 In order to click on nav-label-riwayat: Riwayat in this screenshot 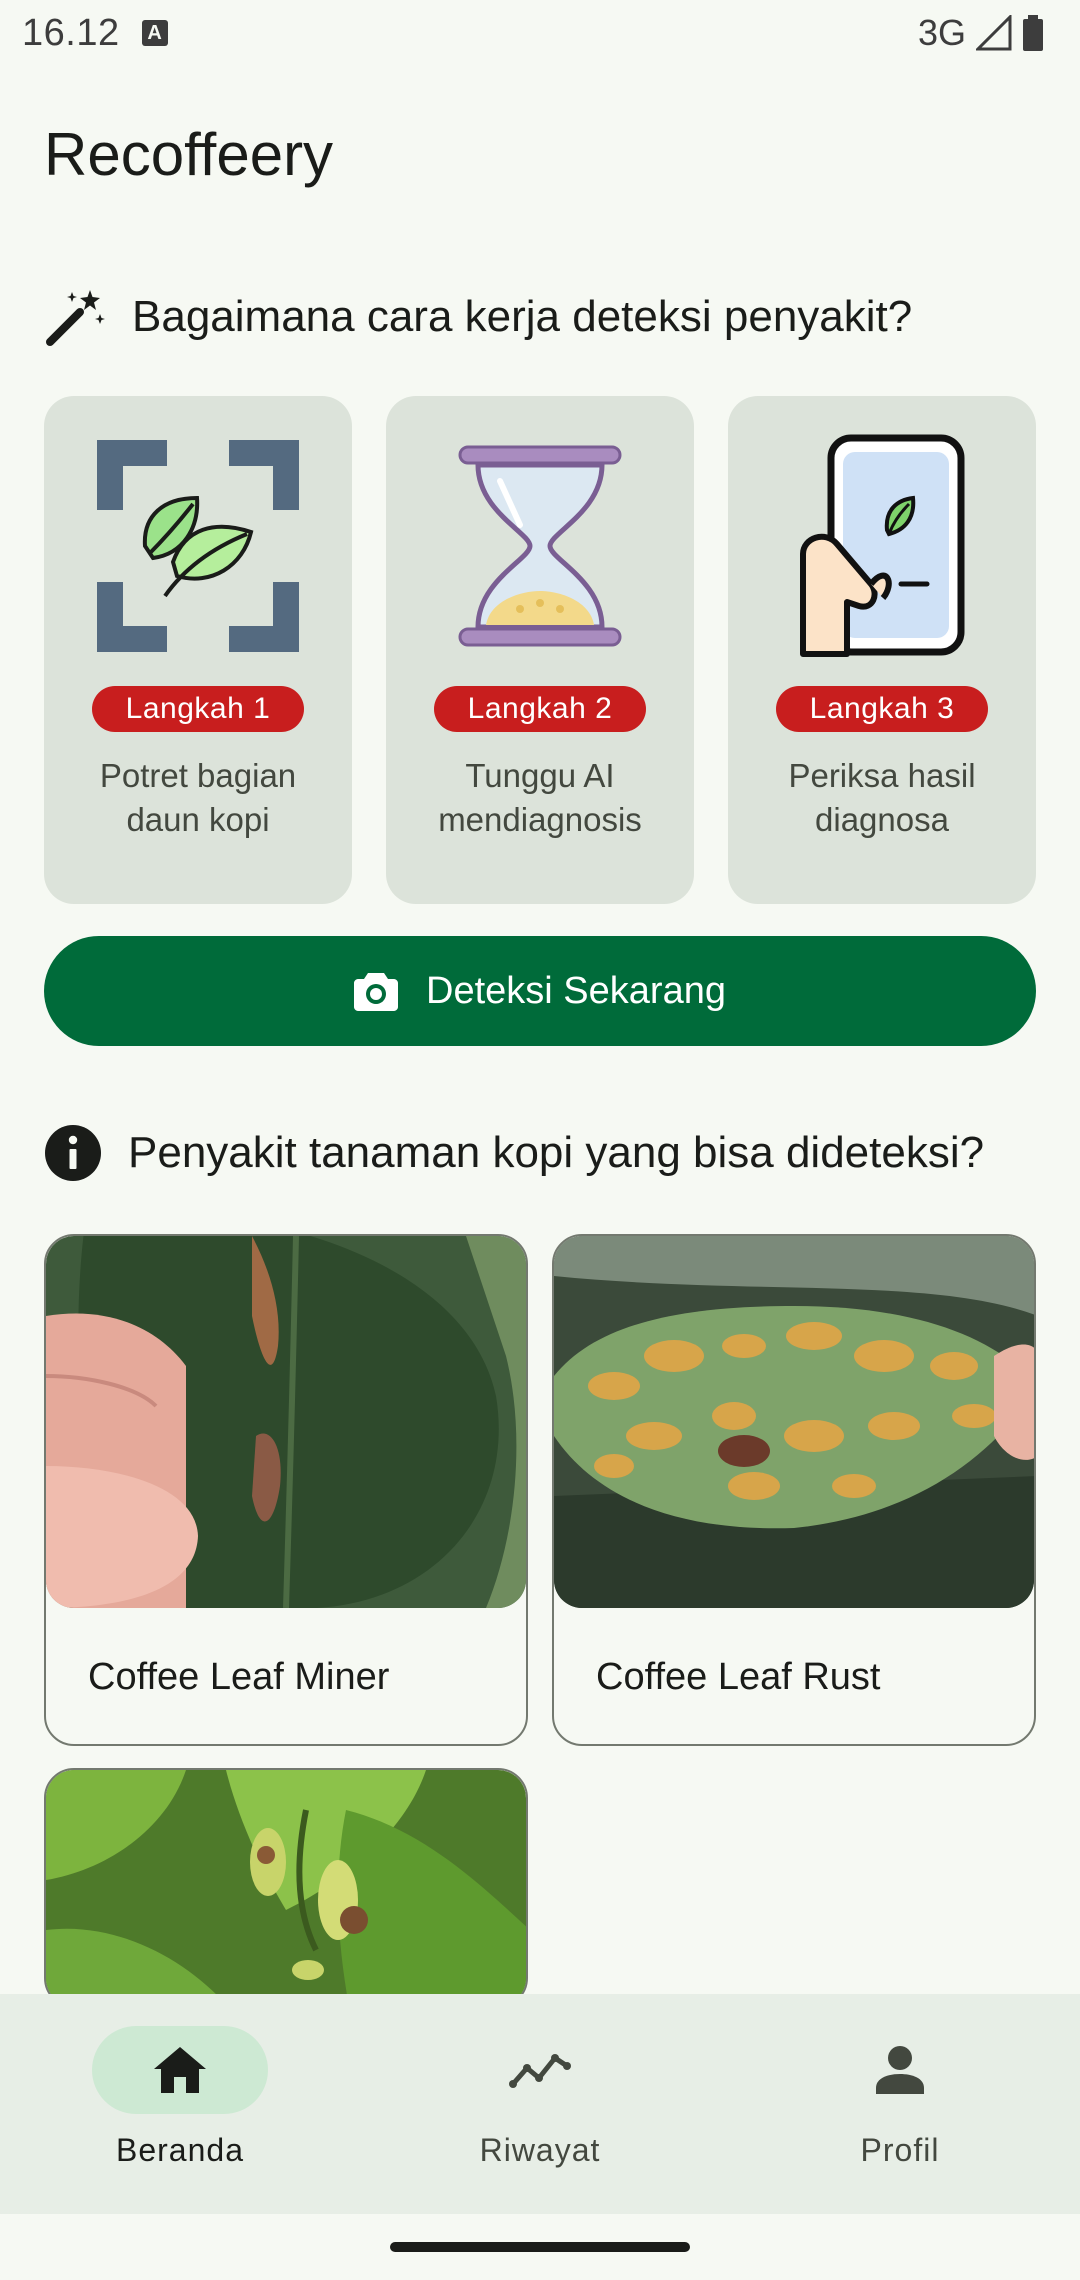, I will do `click(540, 2150)`.